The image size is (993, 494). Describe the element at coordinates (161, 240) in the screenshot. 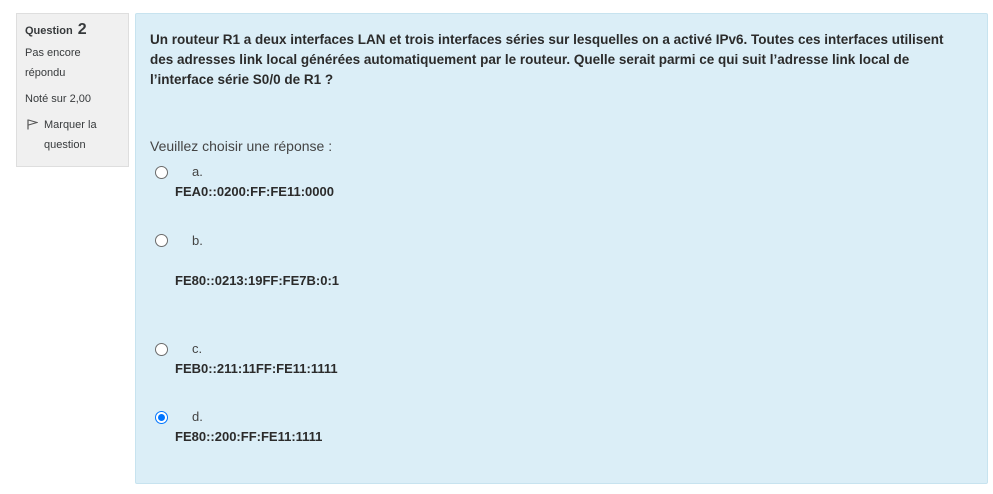

I see `radio-b` at that location.